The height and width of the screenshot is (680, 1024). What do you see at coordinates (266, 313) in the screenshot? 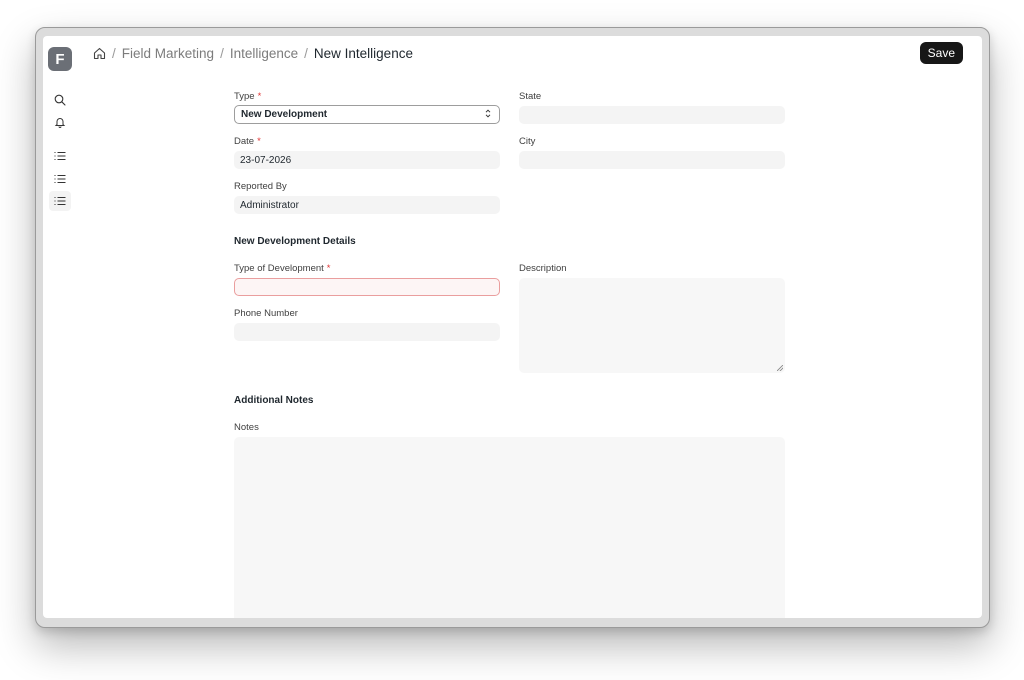
I see `phone-number-label: Phone Number` at bounding box center [266, 313].